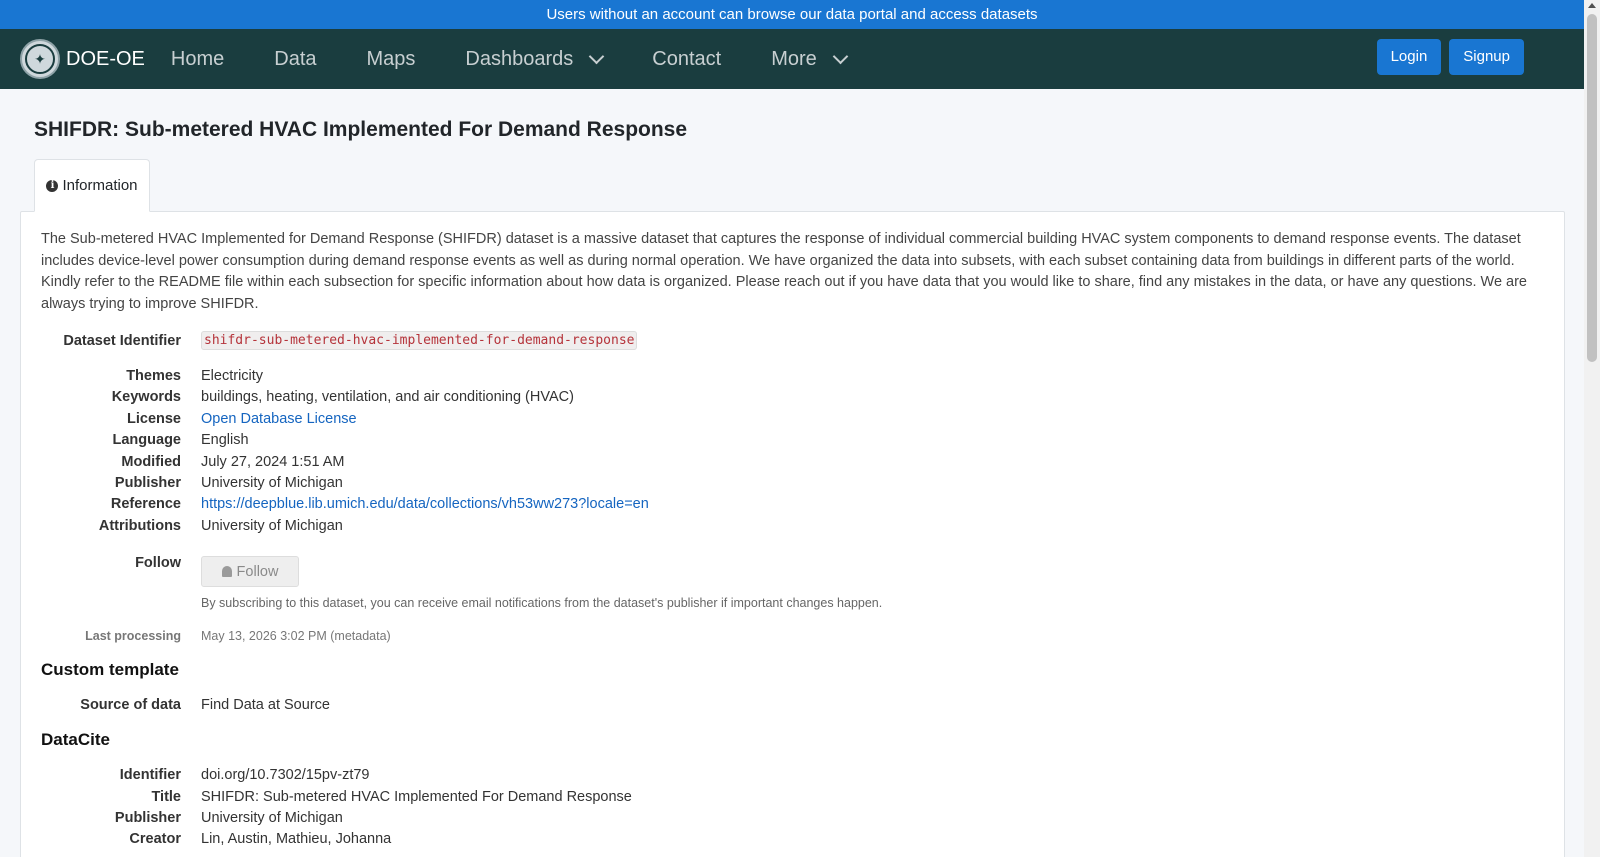  I want to click on modified-value: July 27, 2024 1:51 AM, so click(273, 462).